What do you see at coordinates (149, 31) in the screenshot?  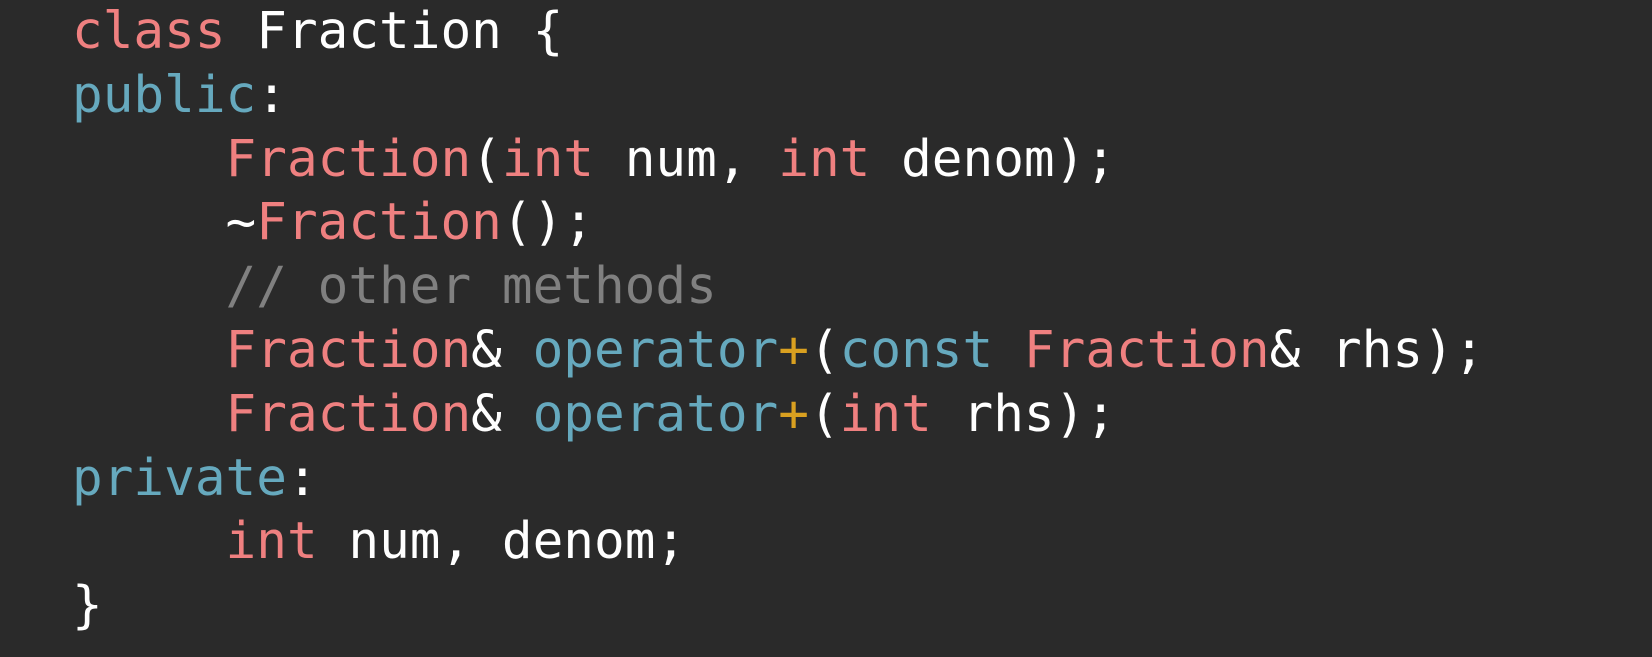 I see `code-token-keyword: class` at bounding box center [149, 31].